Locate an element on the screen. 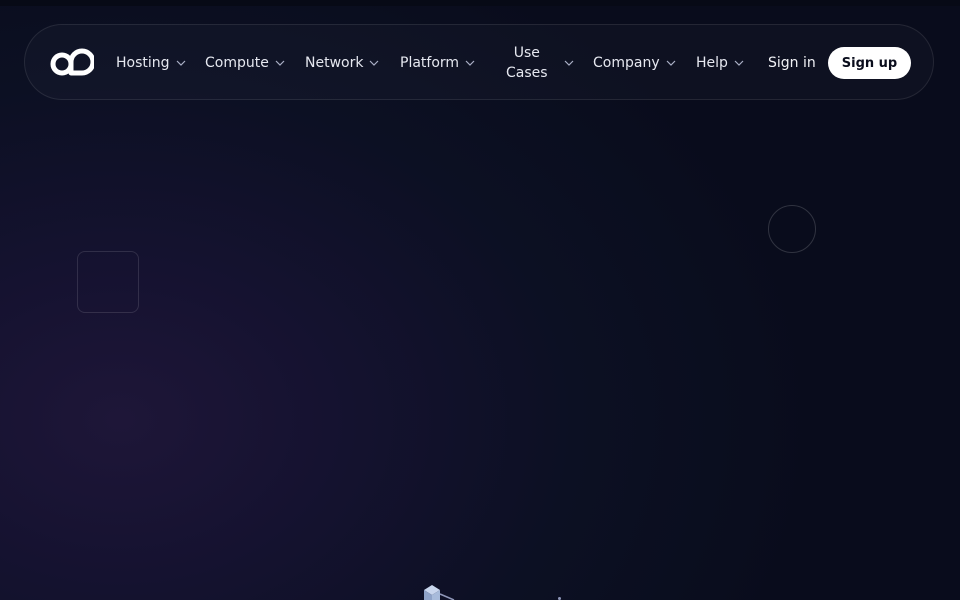 This screenshot has width=960, height=600. nav-item-company: Company is located at coordinates (634, 63).